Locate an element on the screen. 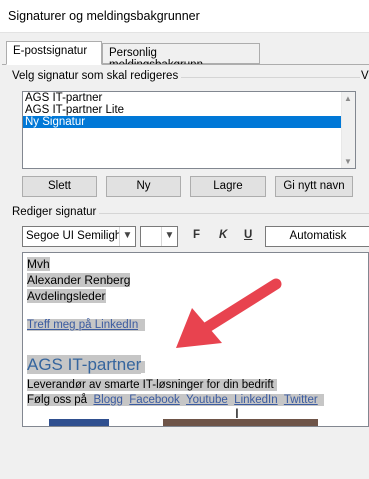 Image resolution: width=369 pixels, height=479 pixels. signature-list-item-selected: Ny Signatur is located at coordinates (182, 122).